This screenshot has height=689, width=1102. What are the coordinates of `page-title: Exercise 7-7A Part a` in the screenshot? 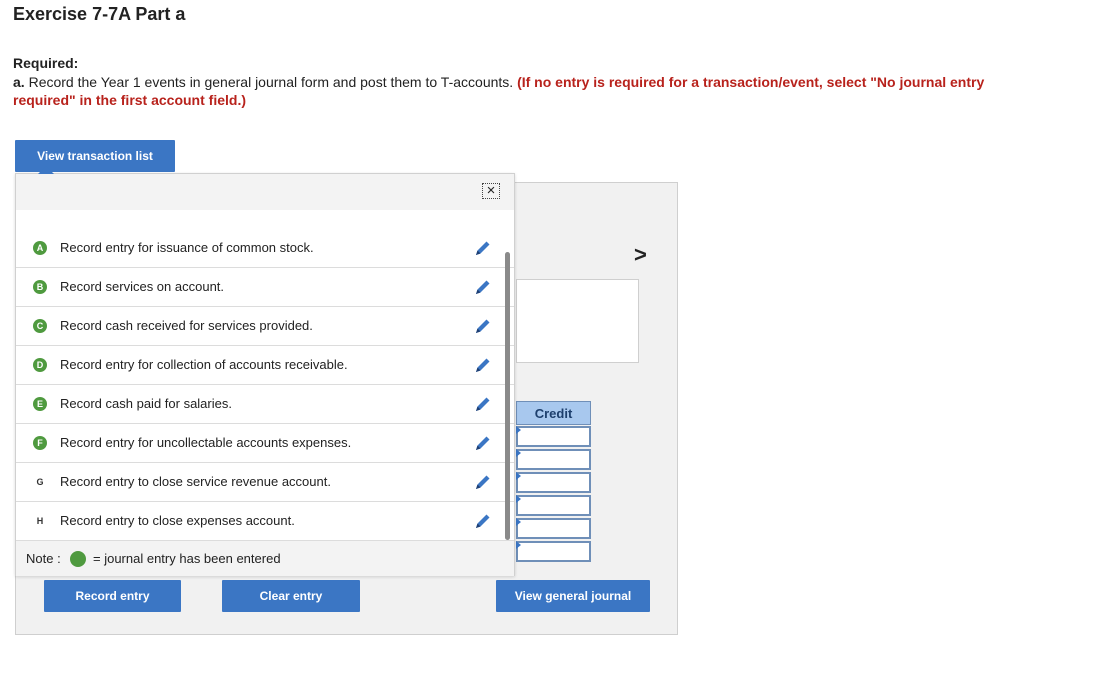 It's located at (99, 14).